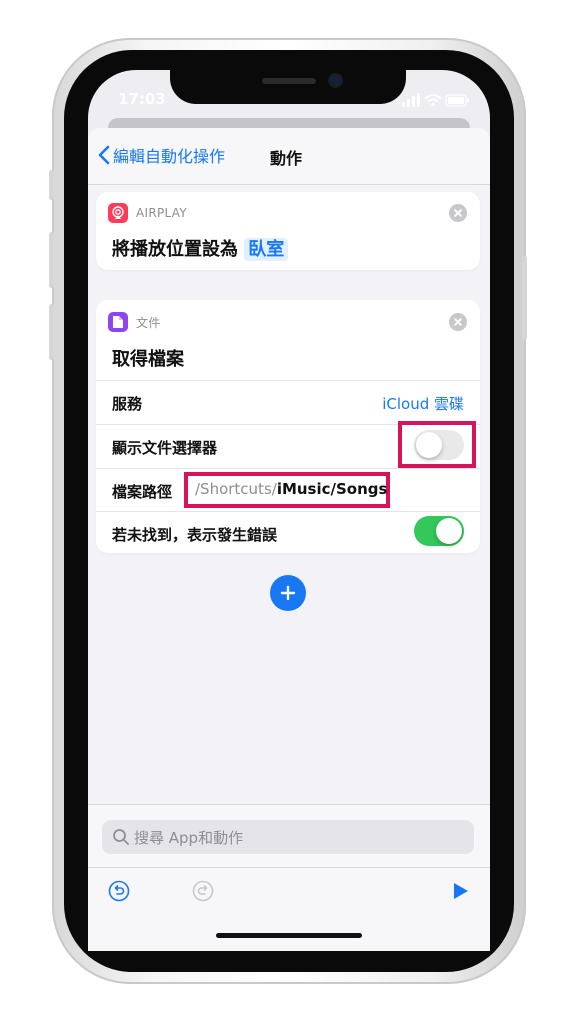  Describe the element at coordinates (189, 837) in the screenshot. I see `search-placeholder: 搜尋 App和動作` at that location.